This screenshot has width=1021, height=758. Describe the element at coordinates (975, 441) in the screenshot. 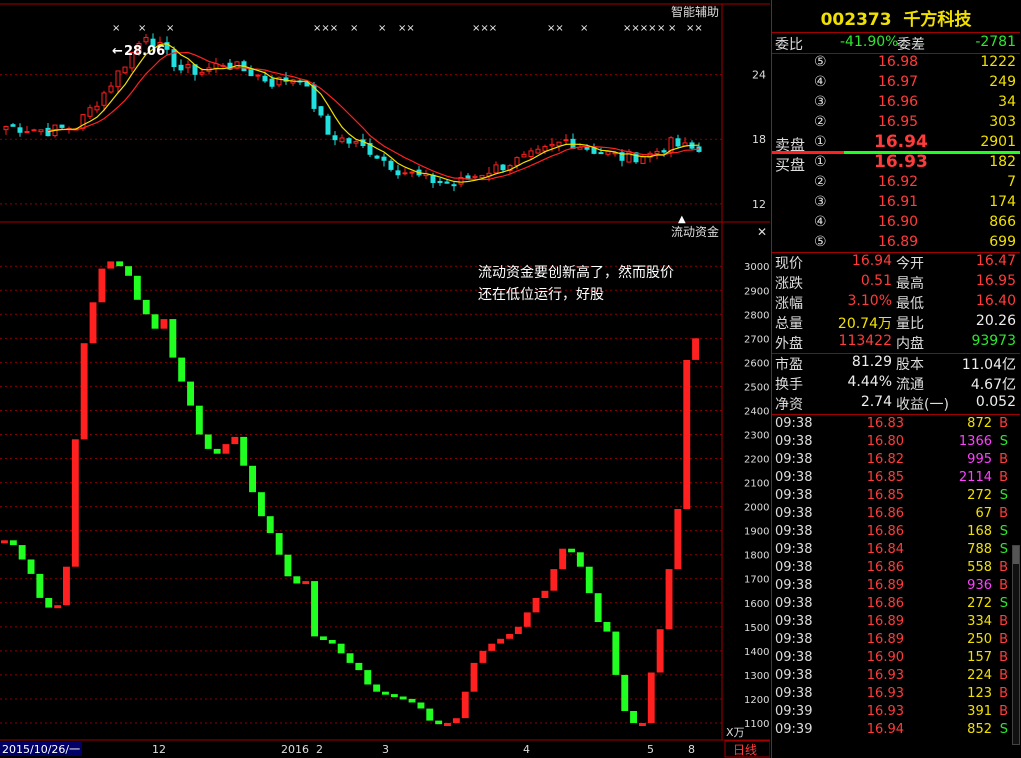

I see `trade-volume: 1366` at that location.